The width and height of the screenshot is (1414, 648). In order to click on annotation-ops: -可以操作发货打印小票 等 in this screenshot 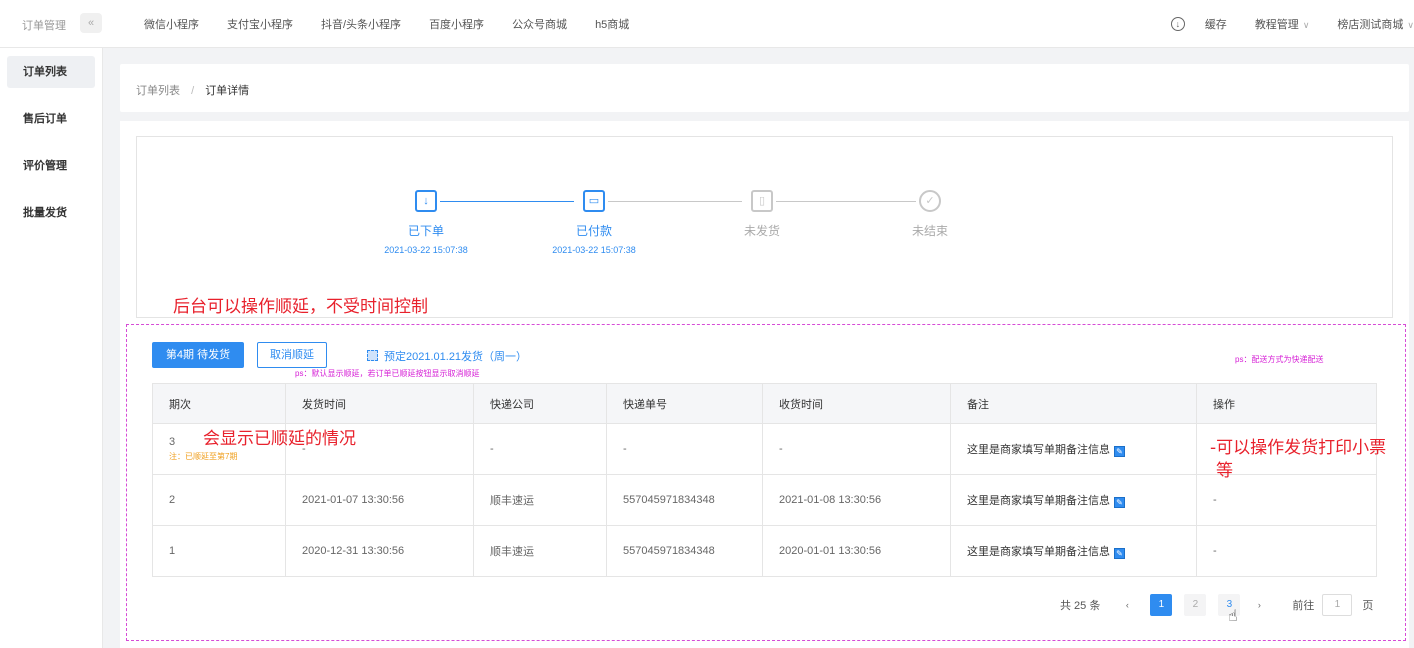, I will do `click(1310, 460)`.